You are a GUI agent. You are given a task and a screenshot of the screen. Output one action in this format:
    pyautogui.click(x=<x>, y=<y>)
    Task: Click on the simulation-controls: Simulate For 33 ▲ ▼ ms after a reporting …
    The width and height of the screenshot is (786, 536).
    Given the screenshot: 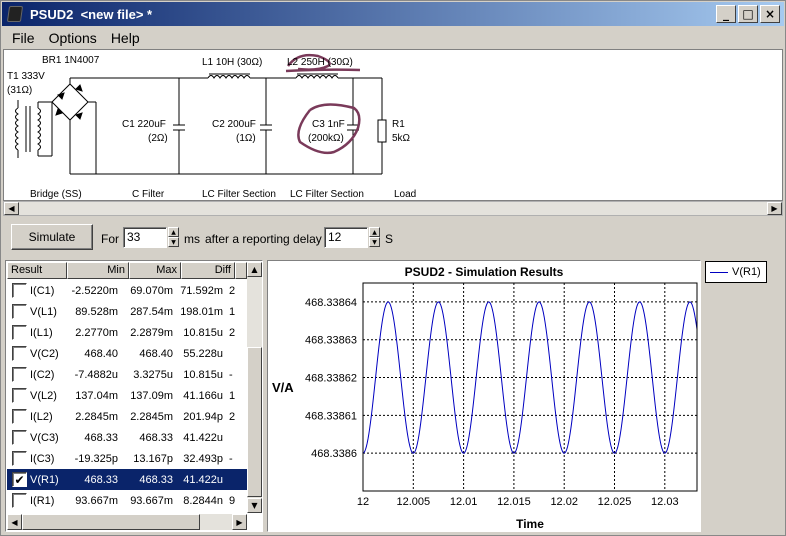 What is the action you would take?
    pyautogui.click(x=393, y=238)
    